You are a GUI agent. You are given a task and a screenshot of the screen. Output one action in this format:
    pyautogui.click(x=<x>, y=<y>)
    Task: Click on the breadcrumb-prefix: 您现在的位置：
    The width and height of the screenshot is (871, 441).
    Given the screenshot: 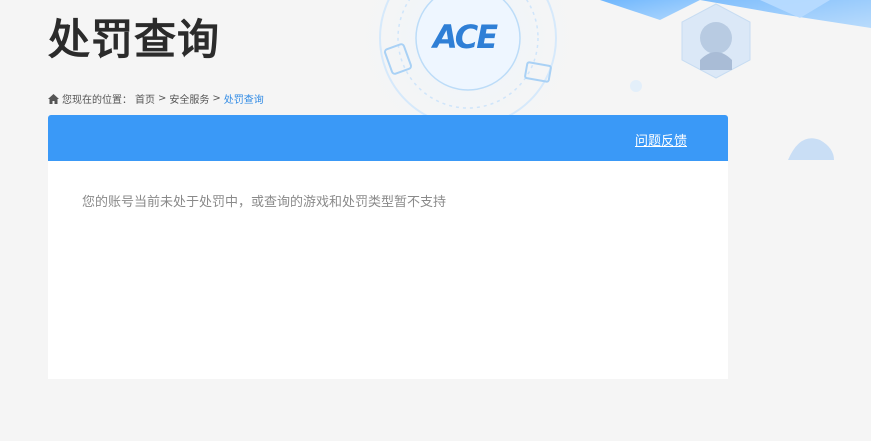 What is the action you would take?
    pyautogui.click(x=97, y=100)
    